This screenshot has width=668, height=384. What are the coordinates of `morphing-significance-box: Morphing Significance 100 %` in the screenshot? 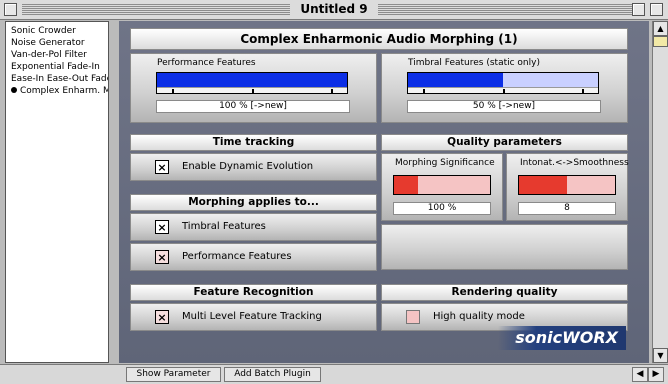 It's located at (442, 187).